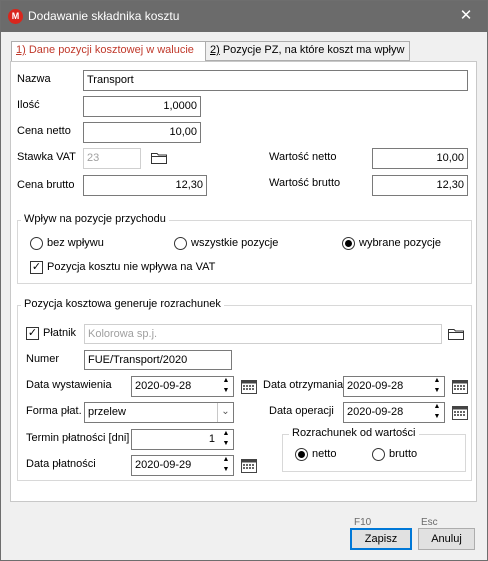  What do you see at coordinates (324, 454) in the screenshot?
I see `radio-netto-label: netto` at bounding box center [324, 454].